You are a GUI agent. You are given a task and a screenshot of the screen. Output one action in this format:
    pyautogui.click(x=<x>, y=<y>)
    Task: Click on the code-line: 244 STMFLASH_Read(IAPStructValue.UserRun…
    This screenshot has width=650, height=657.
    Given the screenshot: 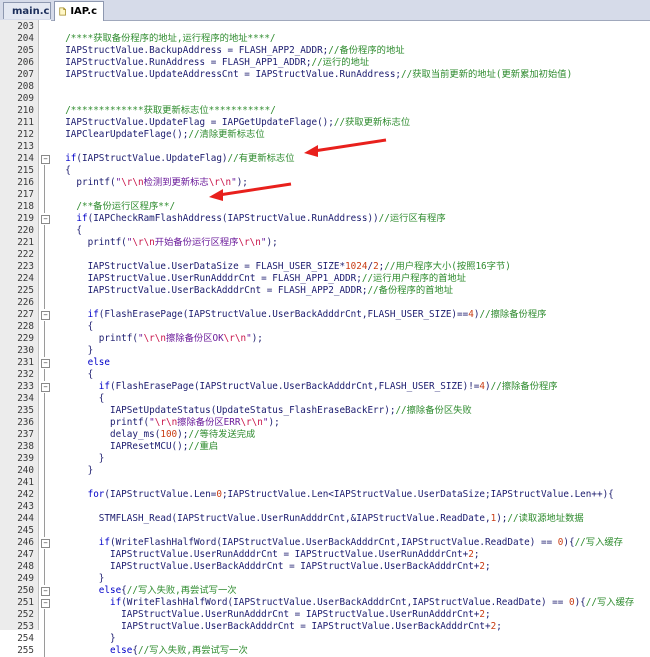 What is the action you would take?
    pyautogui.click(x=325, y=519)
    